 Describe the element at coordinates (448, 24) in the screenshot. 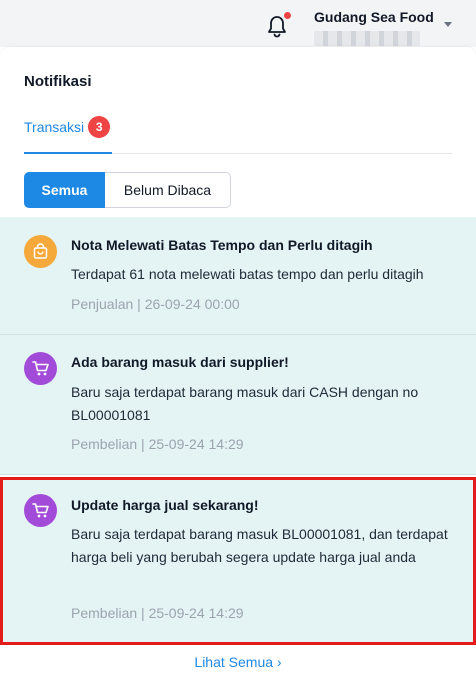

I see `chevron-down-icon` at that location.